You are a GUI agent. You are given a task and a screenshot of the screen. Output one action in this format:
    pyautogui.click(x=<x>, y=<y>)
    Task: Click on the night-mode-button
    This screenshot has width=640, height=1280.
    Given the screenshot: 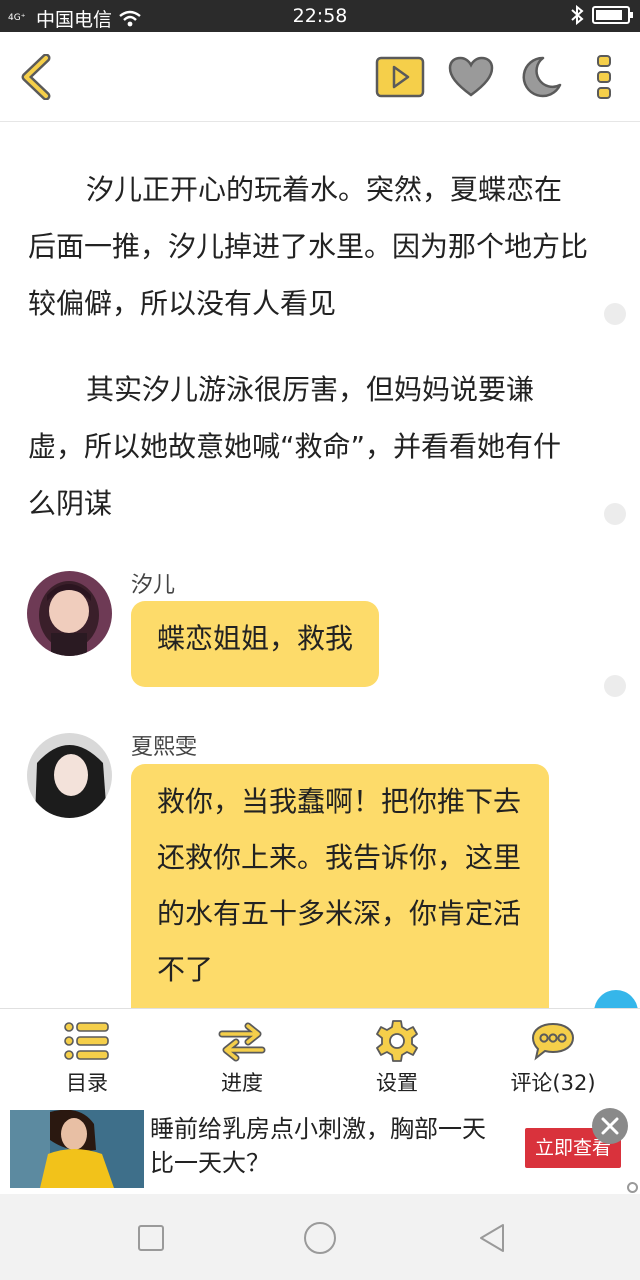 What is the action you would take?
    pyautogui.click(x=541, y=77)
    